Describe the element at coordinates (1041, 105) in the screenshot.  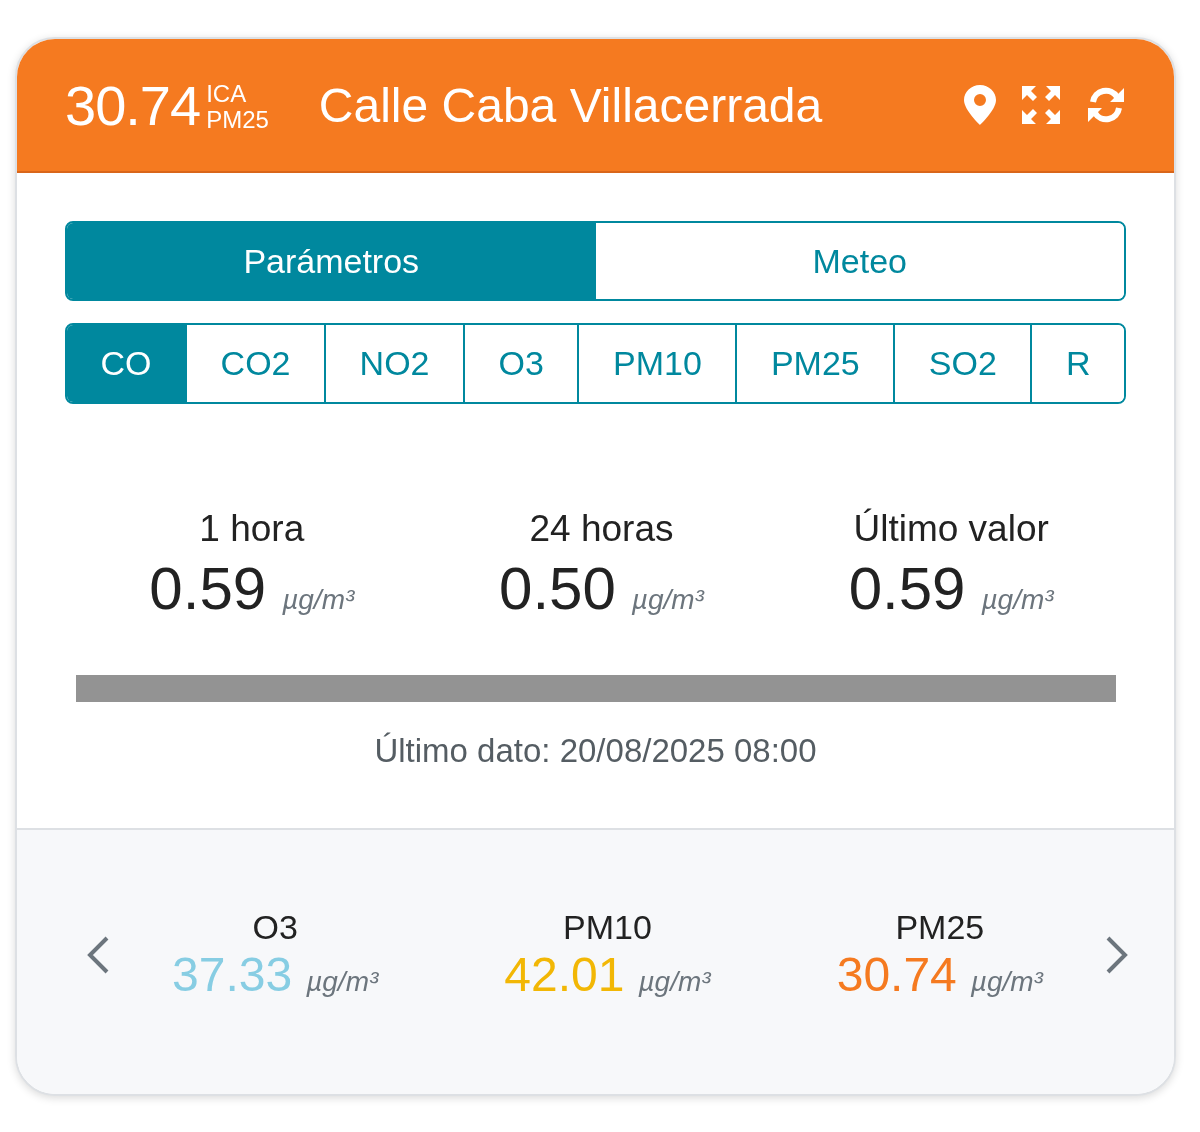
I see `expand-icon` at that location.